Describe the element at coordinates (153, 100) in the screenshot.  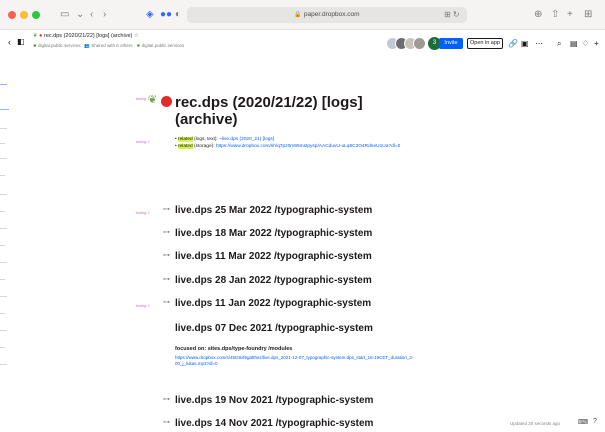
I see `leaf-emoji-icon: ❦` at that location.